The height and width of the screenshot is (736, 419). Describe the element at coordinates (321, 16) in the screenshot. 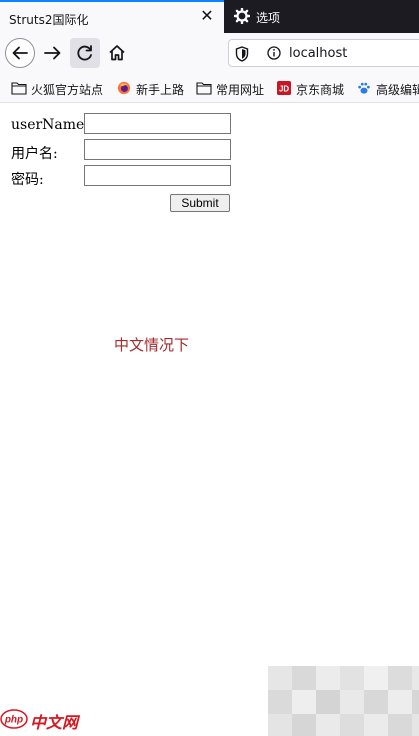

I see `tab-options: 选项` at that location.